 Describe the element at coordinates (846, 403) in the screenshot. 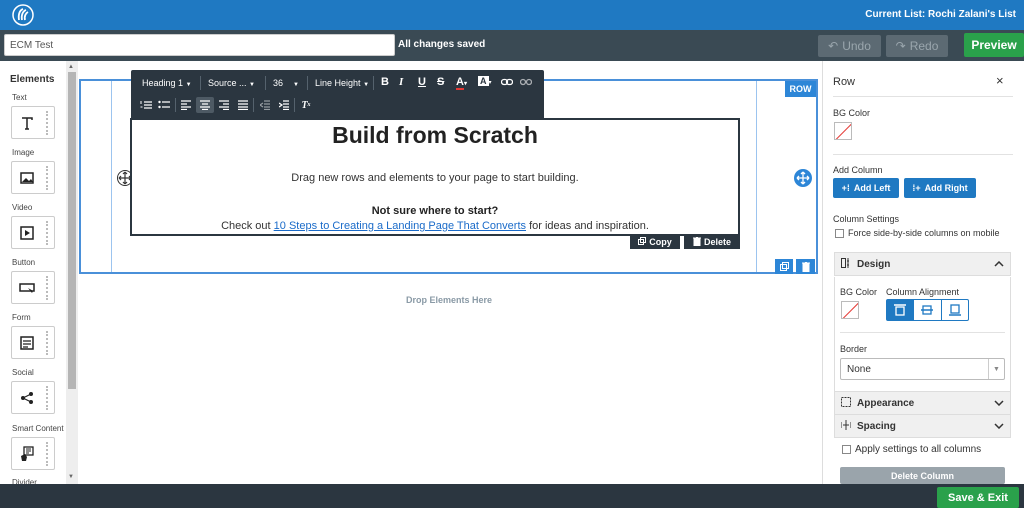

I see `appearance-icon` at that location.